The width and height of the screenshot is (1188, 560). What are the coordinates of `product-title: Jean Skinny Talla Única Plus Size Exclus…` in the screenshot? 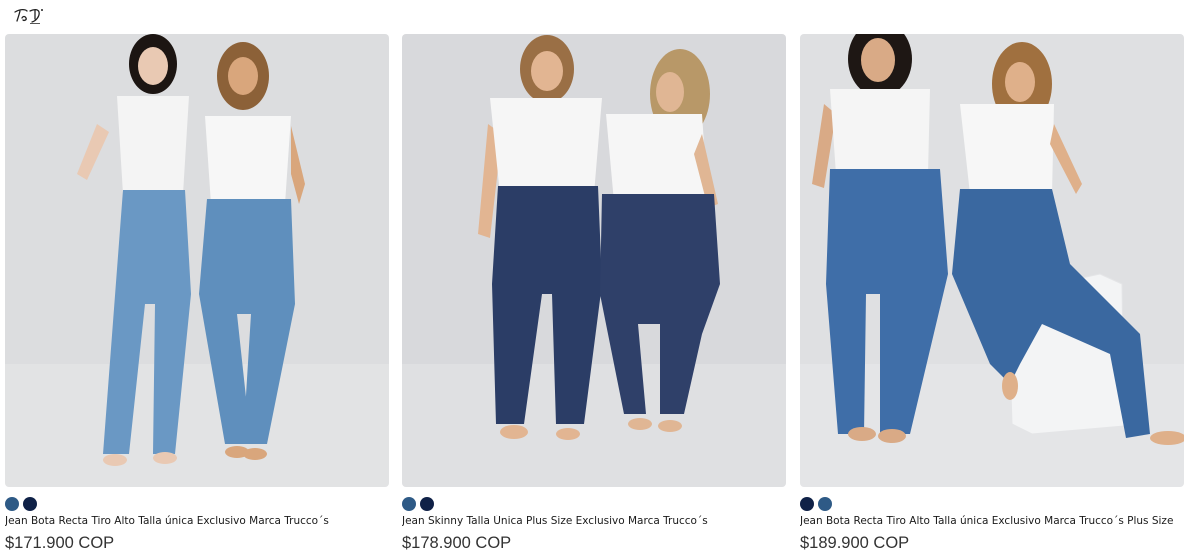 It's located at (594, 521).